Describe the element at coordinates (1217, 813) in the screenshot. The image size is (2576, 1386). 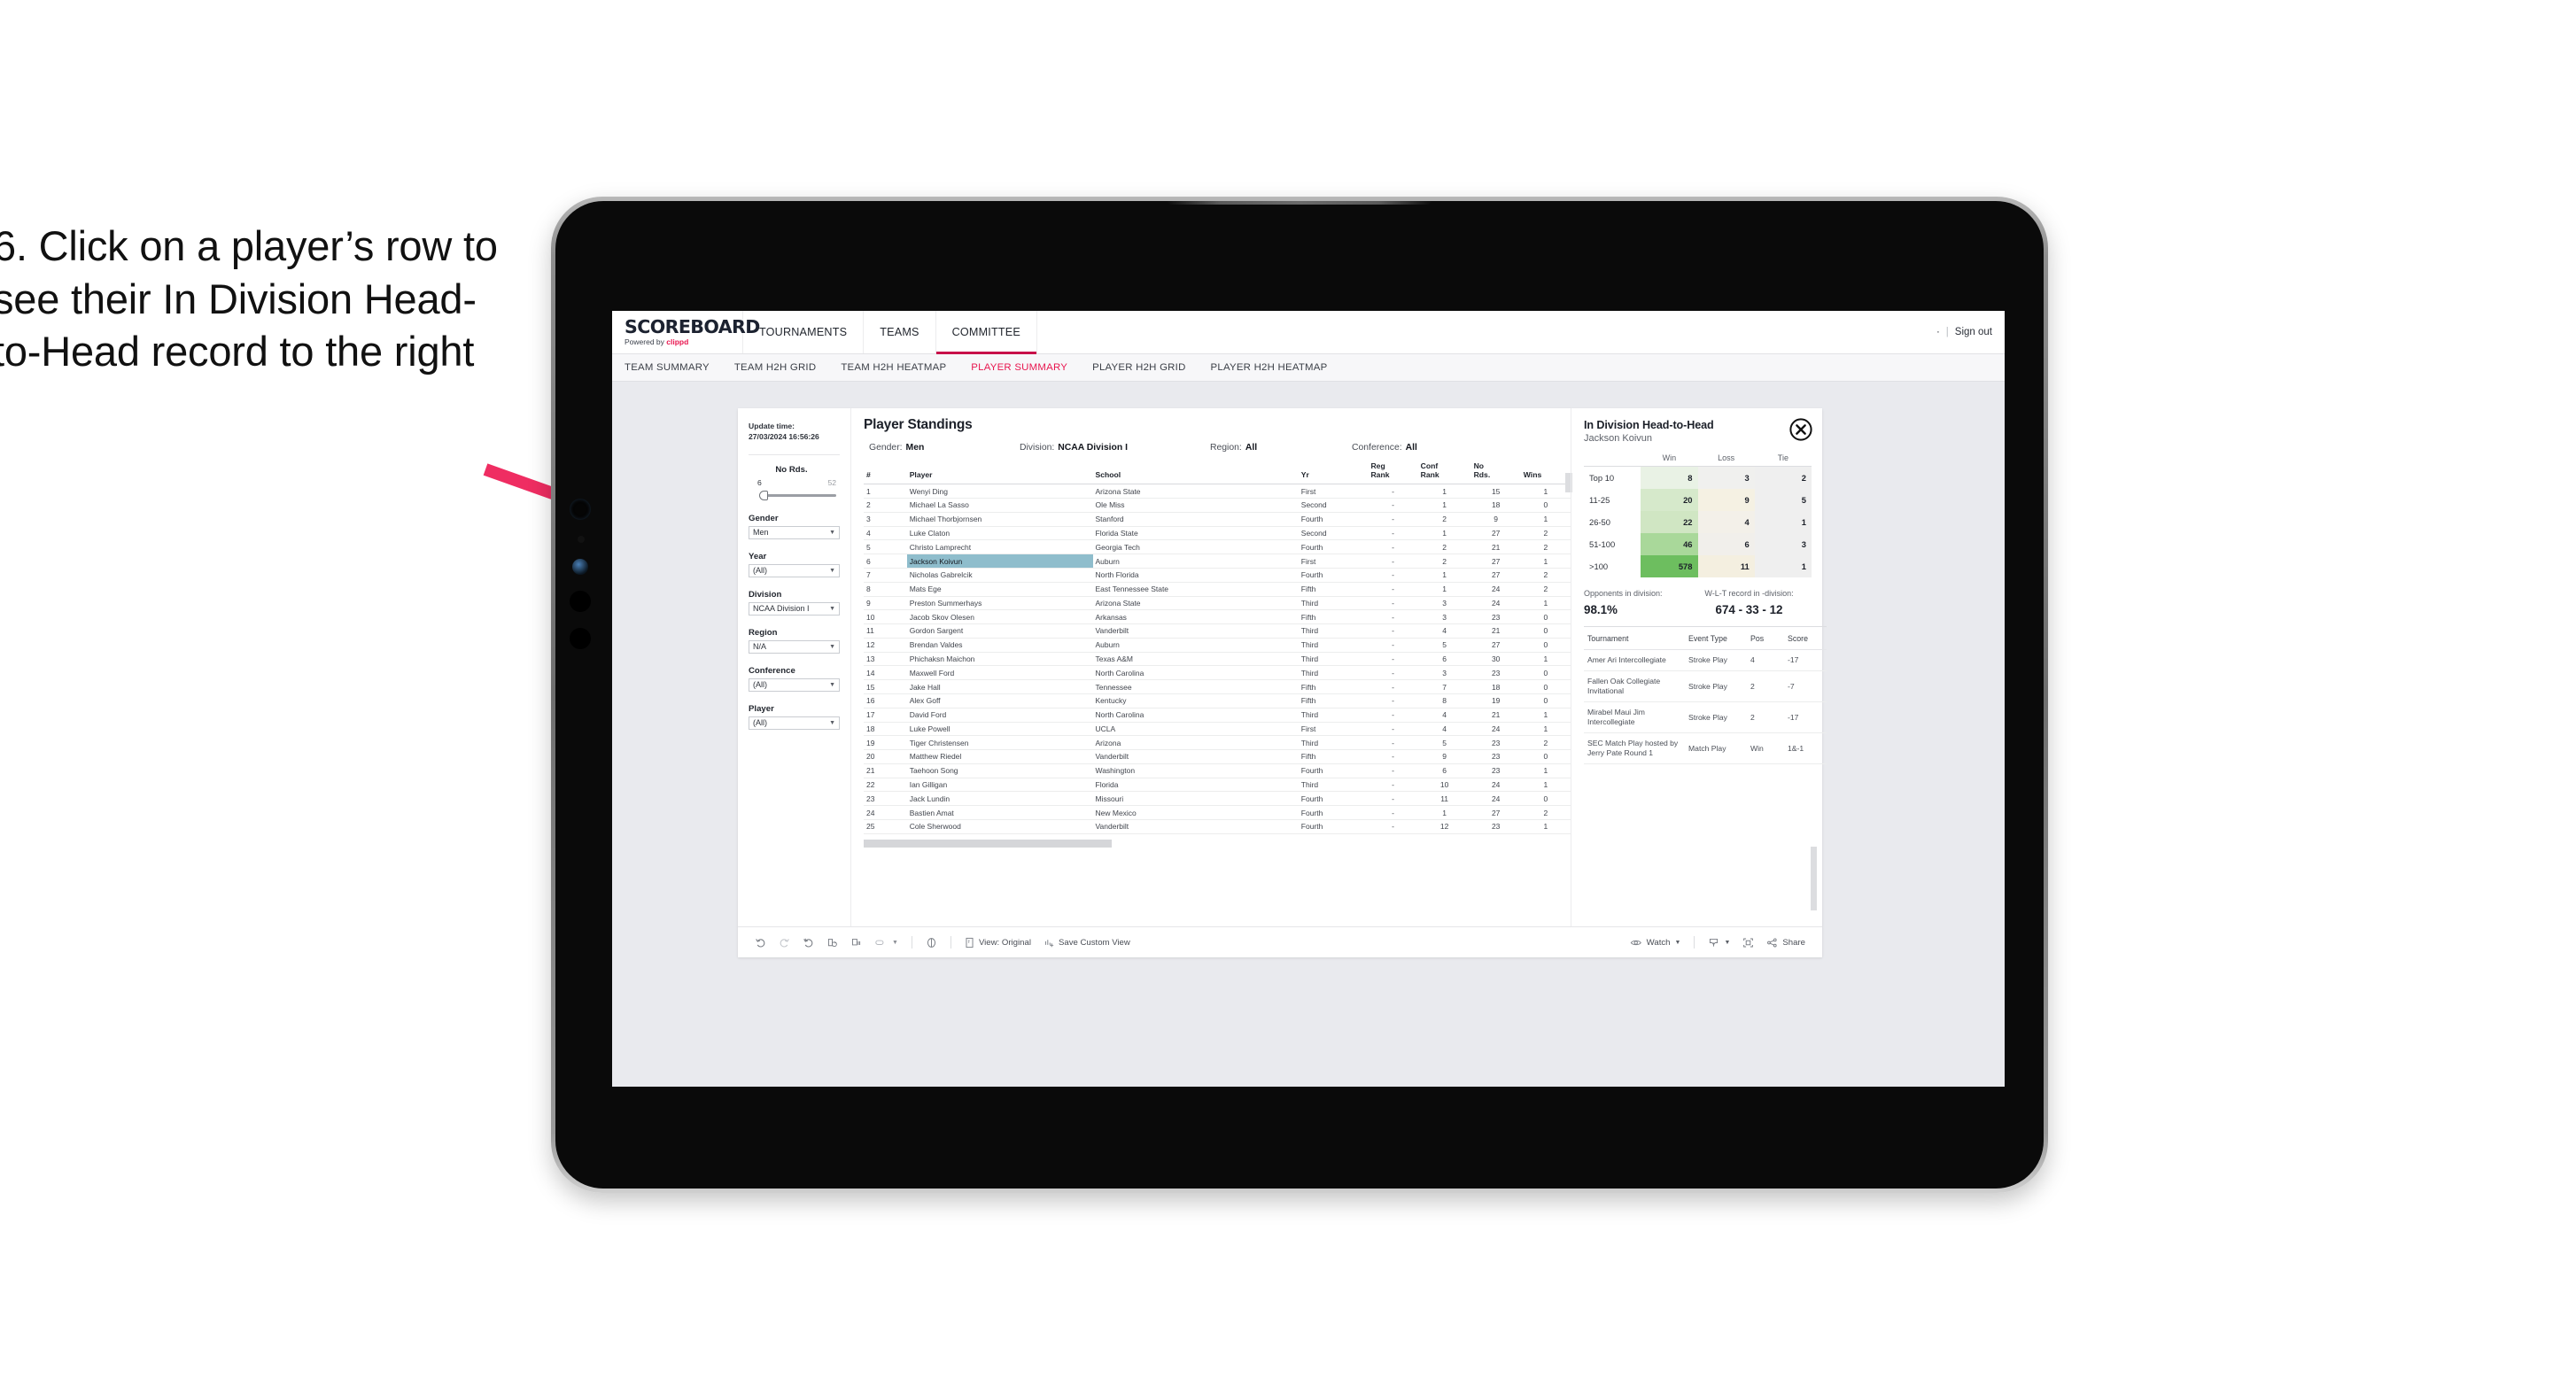
I see `table-row: 24 Bastien Amat New Mexico Fourth -1 27 2` at that location.